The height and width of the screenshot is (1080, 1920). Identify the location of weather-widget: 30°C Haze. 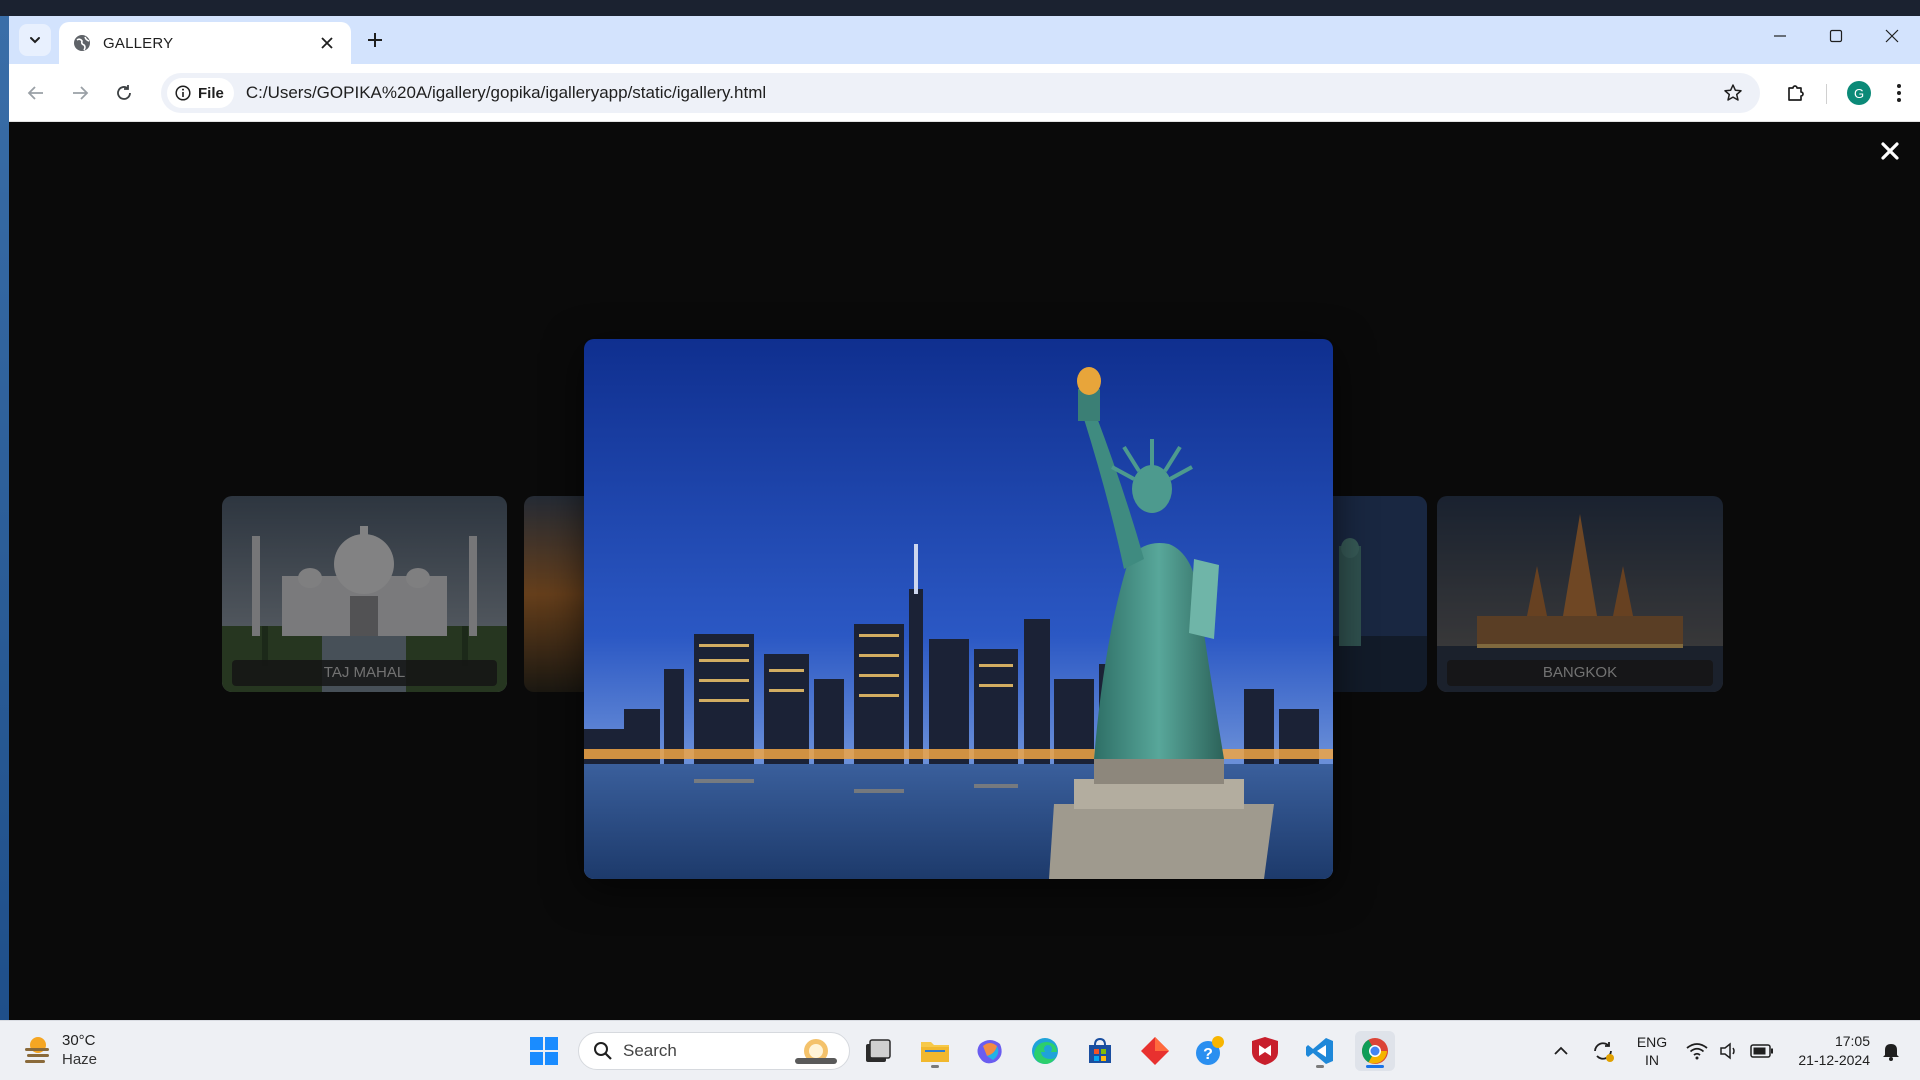
(59, 1050).